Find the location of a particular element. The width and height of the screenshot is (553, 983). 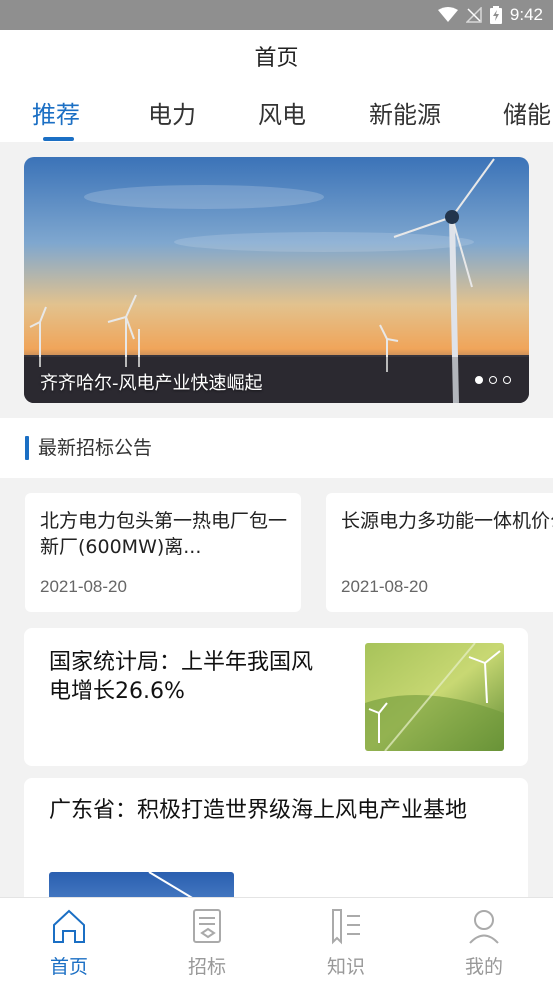

nav-knowledge: 知识 is located at coordinates (346, 940).